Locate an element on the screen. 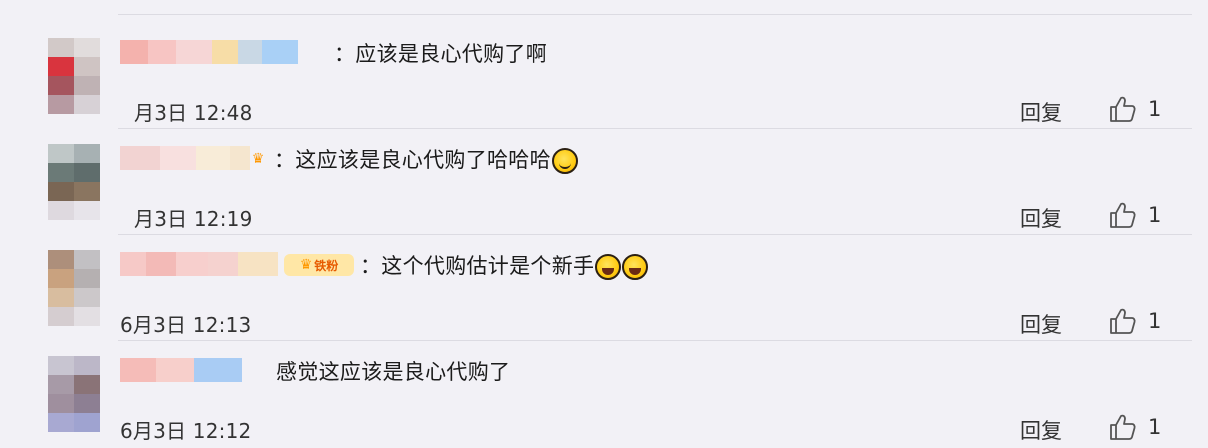 This screenshot has width=1208, height=448. comment-text: ：应该是良心代购了啊 is located at coordinates (440, 54).